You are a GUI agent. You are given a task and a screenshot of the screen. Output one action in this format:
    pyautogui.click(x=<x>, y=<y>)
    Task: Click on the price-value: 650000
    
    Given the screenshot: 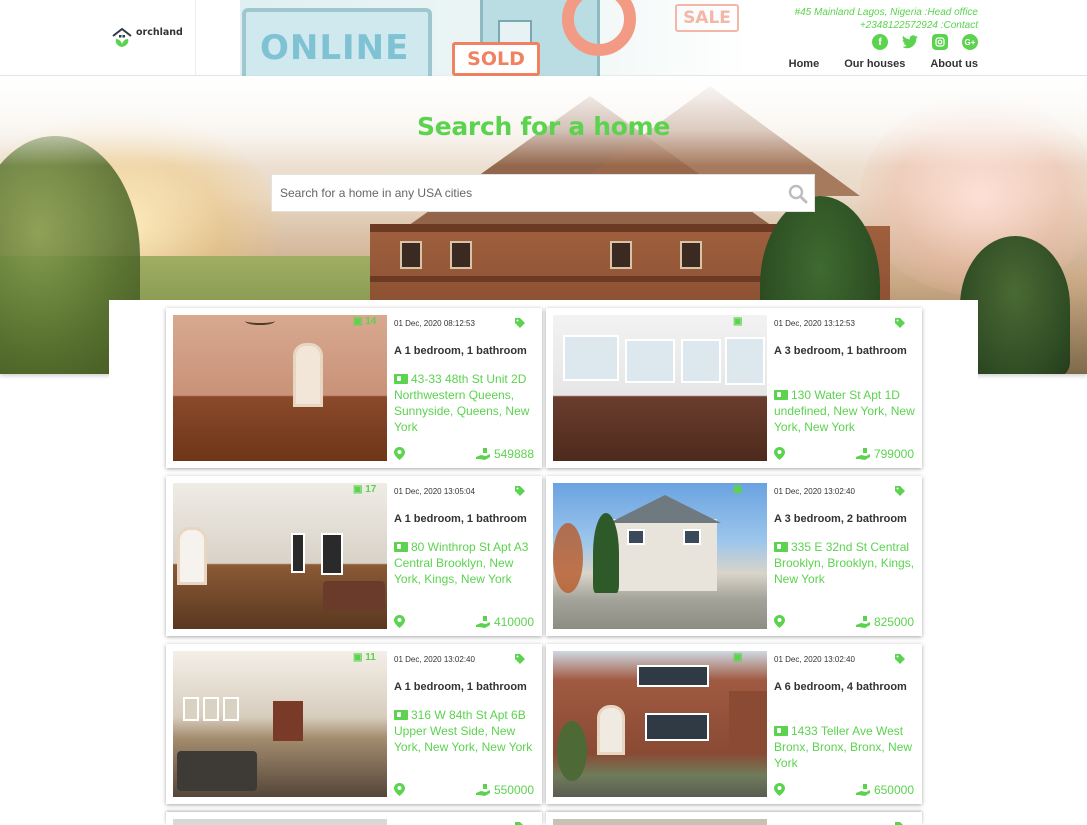 What is the action you would take?
    pyautogui.click(x=893, y=790)
    